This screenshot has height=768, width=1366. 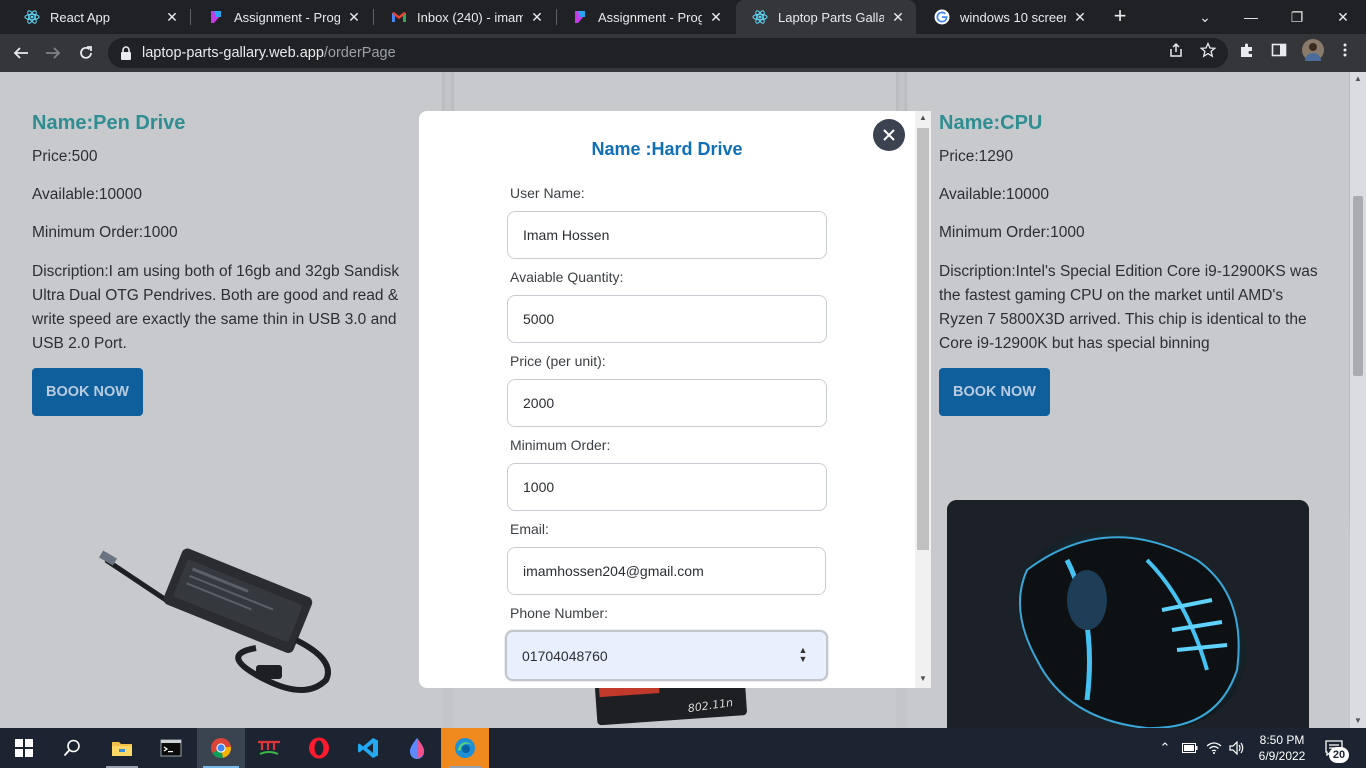 I want to click on close-icon, so click(x=889, y=135).